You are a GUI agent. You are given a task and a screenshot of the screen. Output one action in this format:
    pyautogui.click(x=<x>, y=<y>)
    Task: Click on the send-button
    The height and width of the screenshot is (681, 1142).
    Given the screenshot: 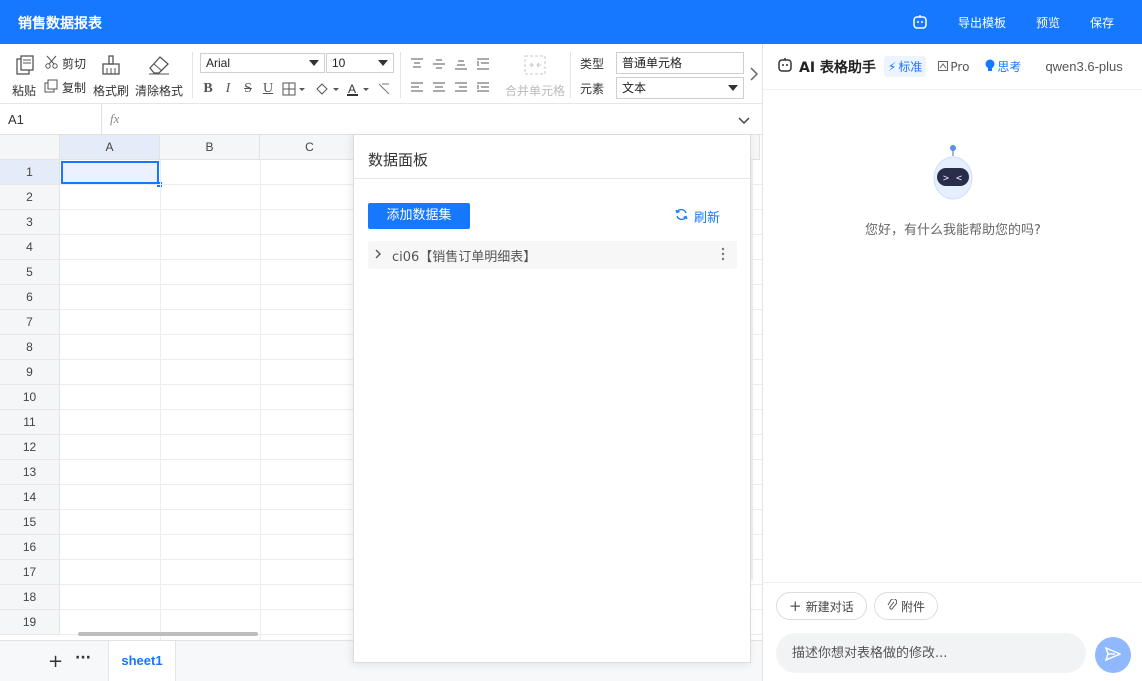 What is the action you would take?
    pyautogui.click(x=1113, y=655)
    